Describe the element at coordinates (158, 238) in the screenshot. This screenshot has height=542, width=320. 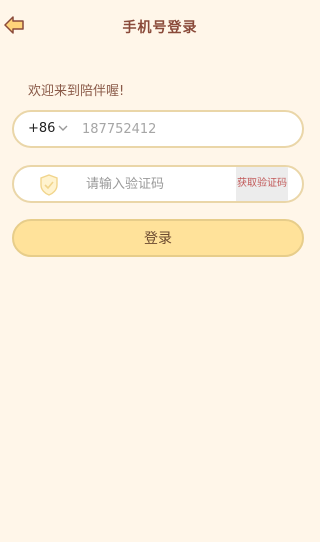
I see `login-button: 登录` at that location.